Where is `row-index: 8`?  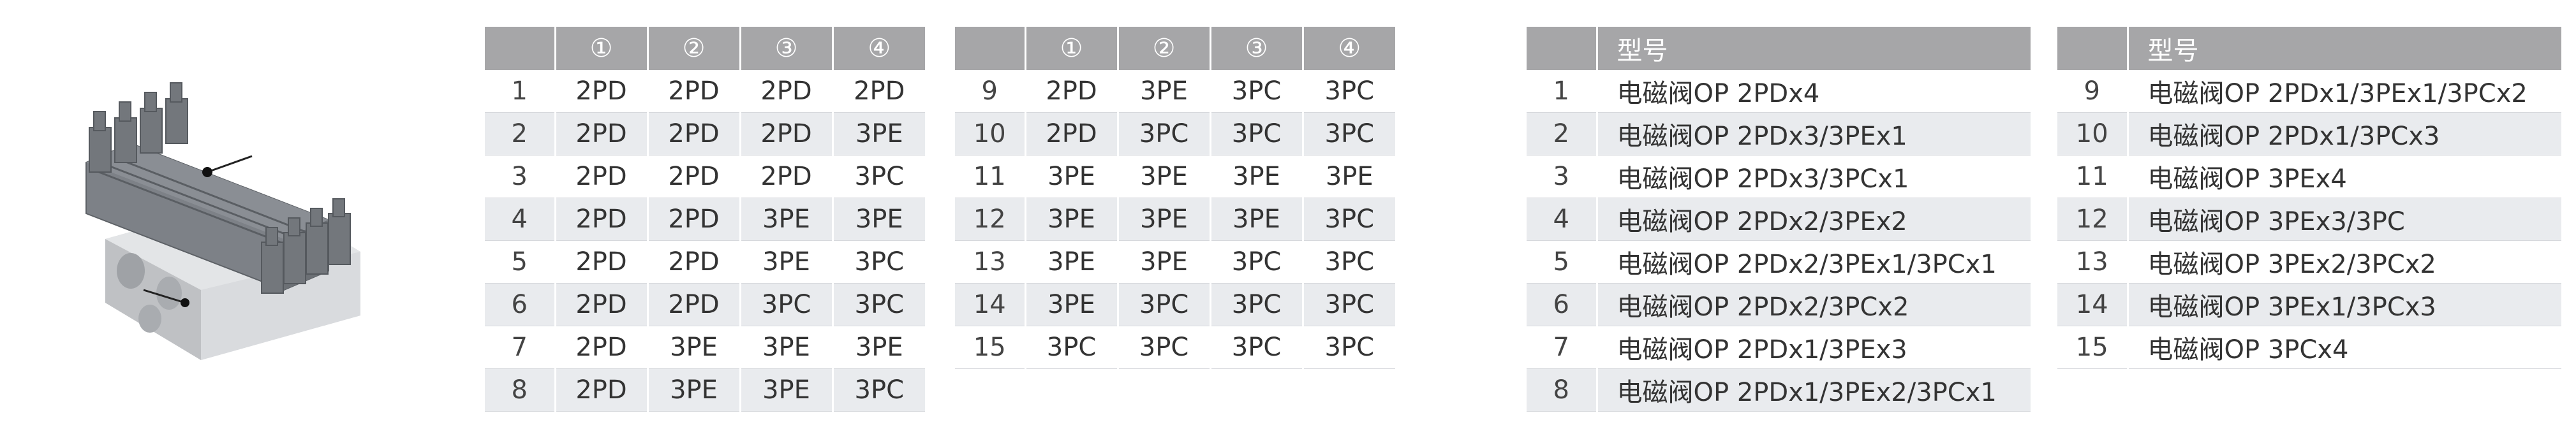
row-index: 8 is located at coordinates (520, 390).